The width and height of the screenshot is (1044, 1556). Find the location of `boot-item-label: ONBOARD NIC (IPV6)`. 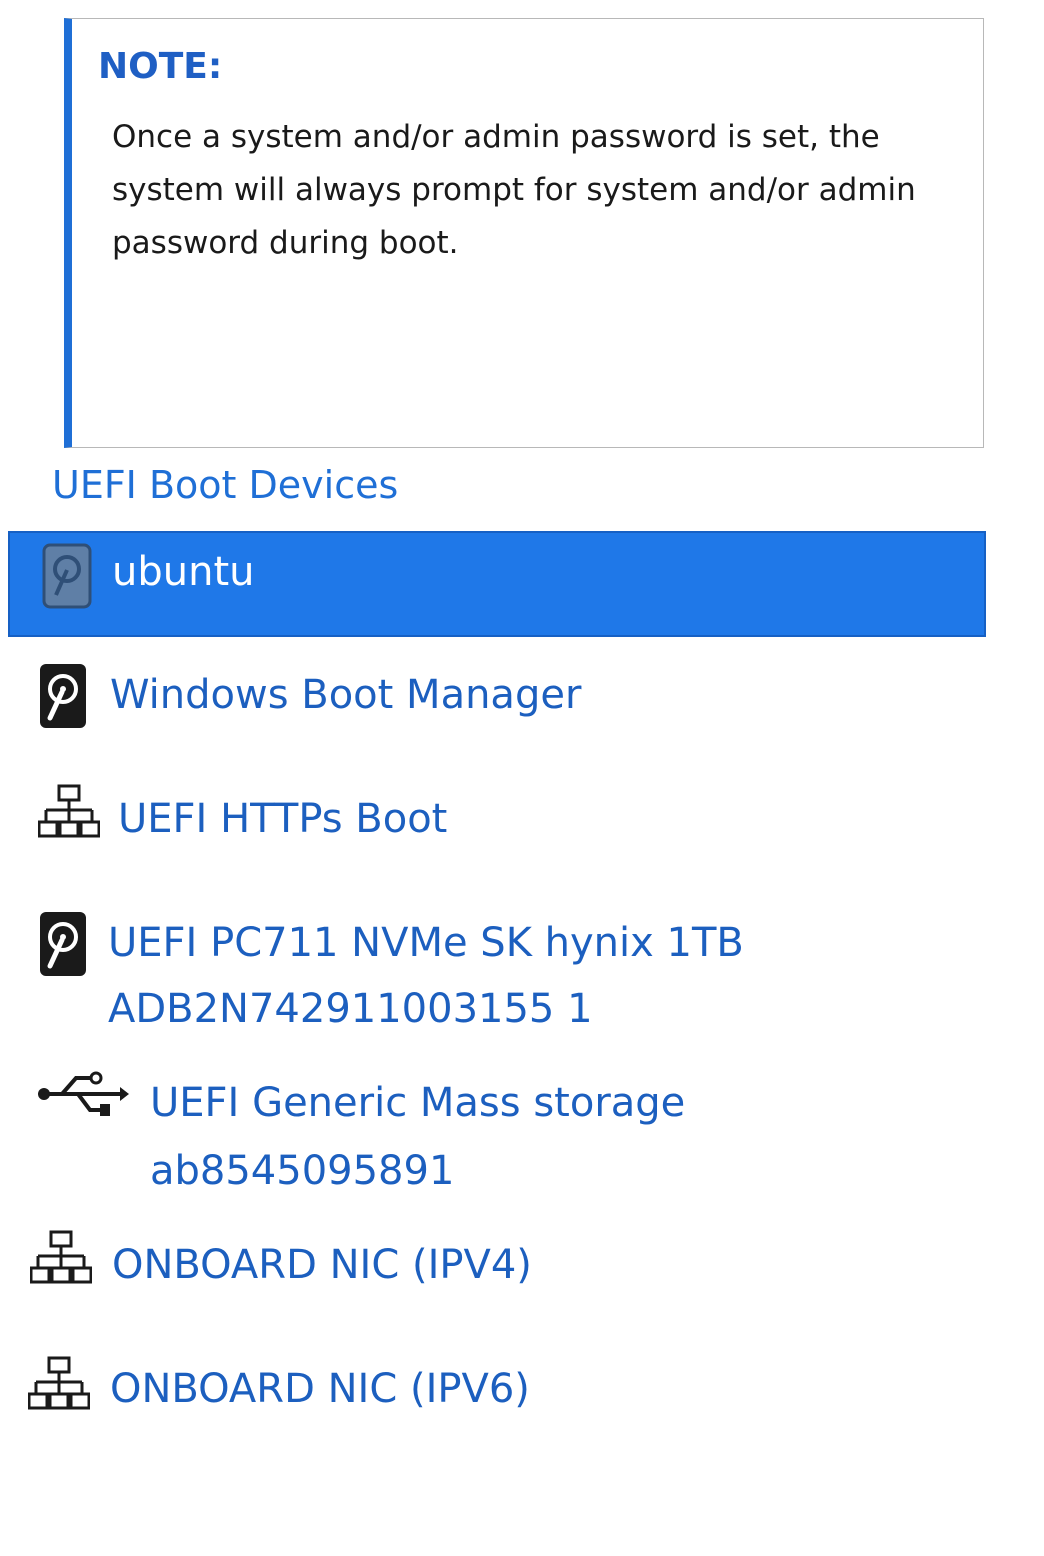

boot-item-label: ONBOARD NIC (IPV6) is located at coordinates (320, 1389).